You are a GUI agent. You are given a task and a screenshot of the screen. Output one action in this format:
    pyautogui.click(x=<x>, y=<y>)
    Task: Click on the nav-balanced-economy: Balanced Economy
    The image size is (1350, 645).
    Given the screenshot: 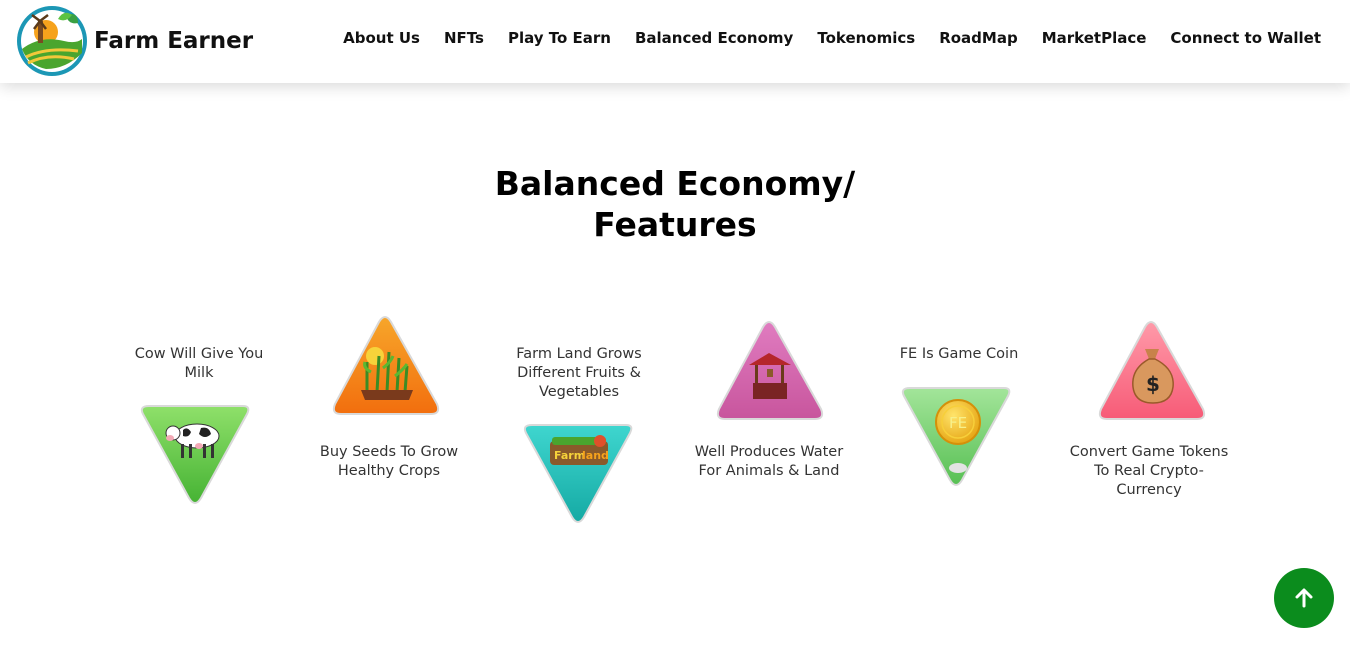 What is the action you would take?
    pyautogui.click(x=714, y=38)
    